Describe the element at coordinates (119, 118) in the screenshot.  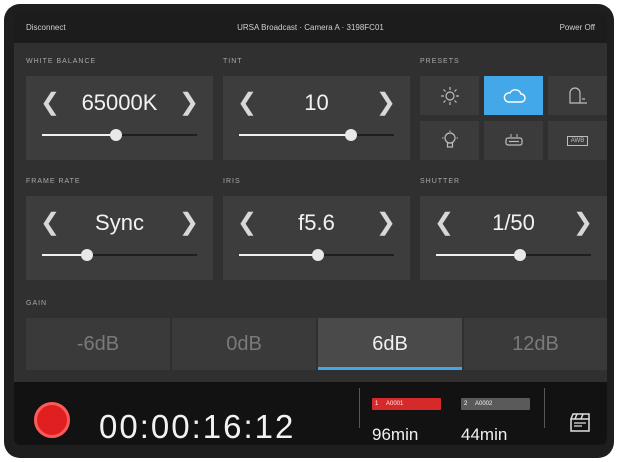
I see `white-balance-control: ❮ 65000K ❯` at that location.